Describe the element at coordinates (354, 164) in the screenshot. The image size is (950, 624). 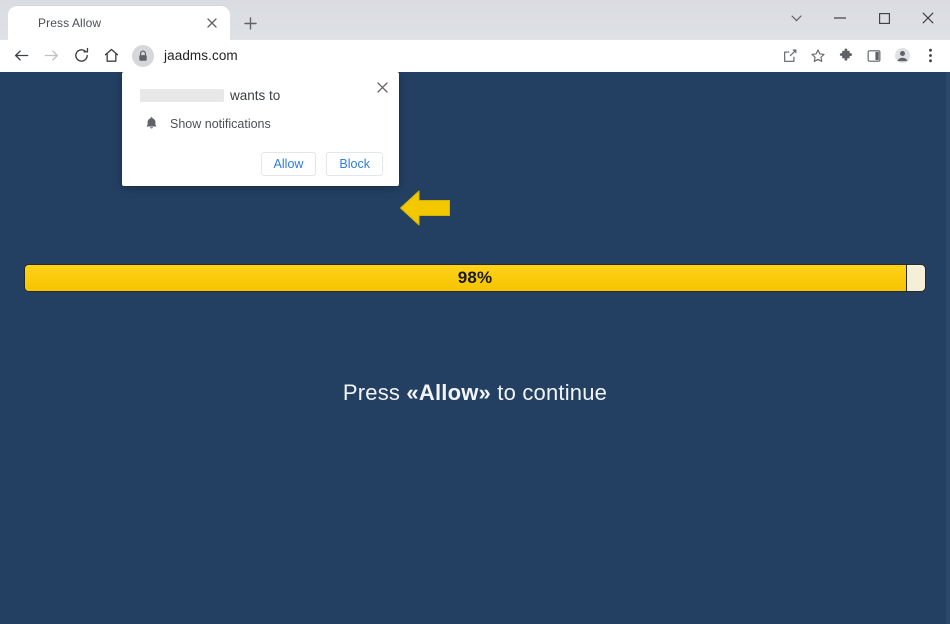
I see `block-button: Block` at that location.